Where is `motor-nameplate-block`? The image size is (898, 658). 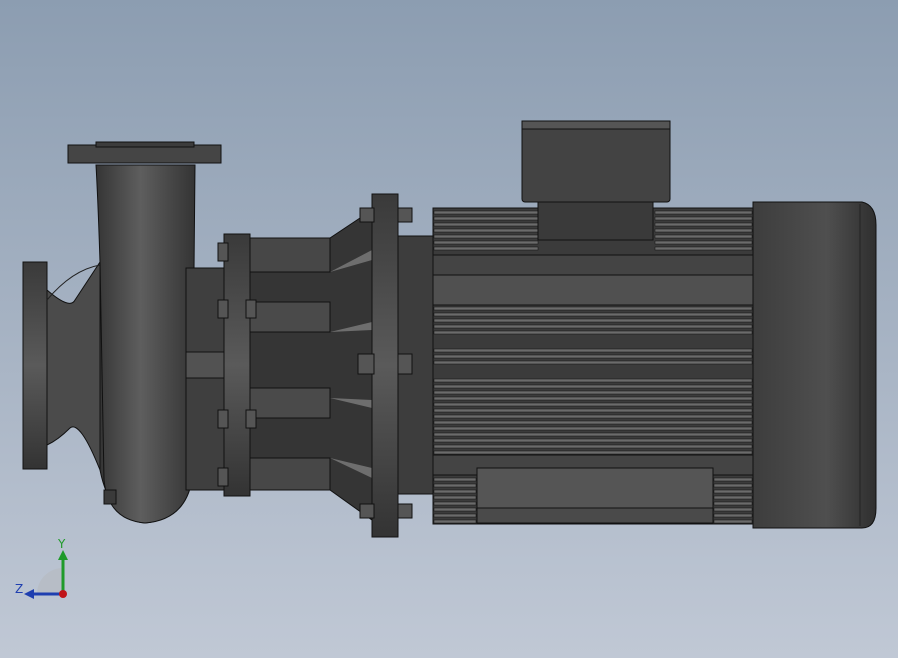 motor-nameplate-block is located at coordinates (595, 495).